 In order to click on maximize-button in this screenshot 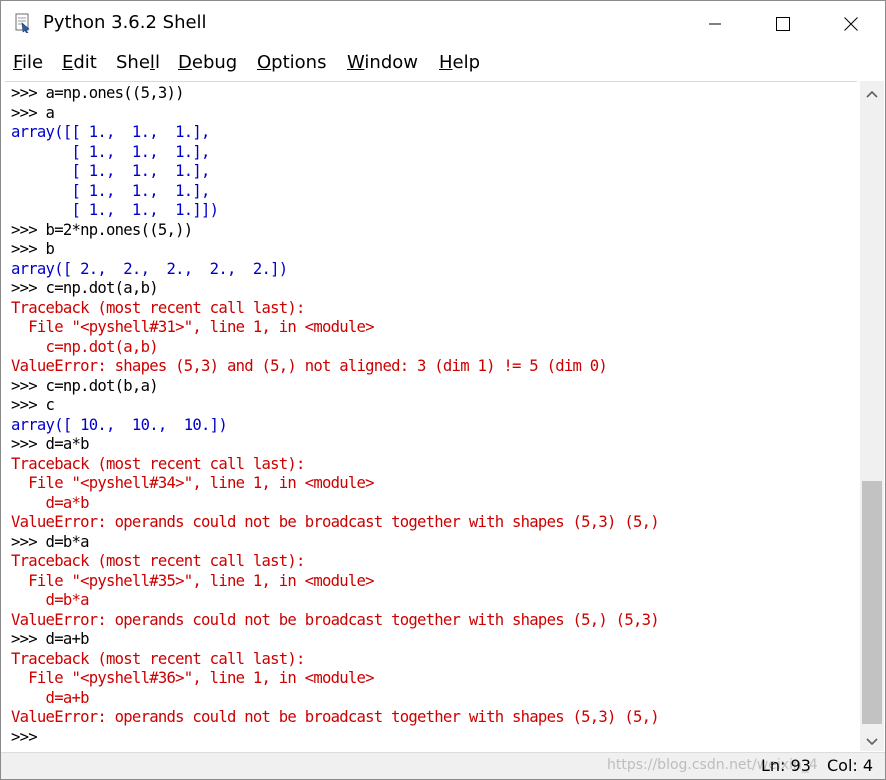, I will do `click(783, 24)`.